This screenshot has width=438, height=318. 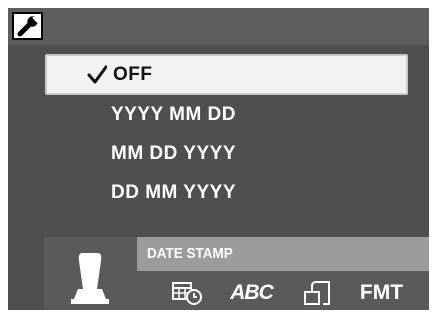 I want to click on rotate-icon, so click(x=316, y=293).